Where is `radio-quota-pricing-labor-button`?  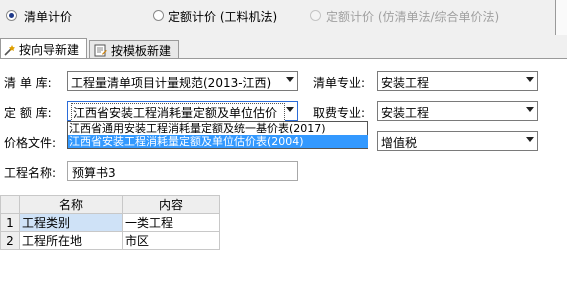
radio-quota-pricing-labor-button is located at coordinates (158, 15).